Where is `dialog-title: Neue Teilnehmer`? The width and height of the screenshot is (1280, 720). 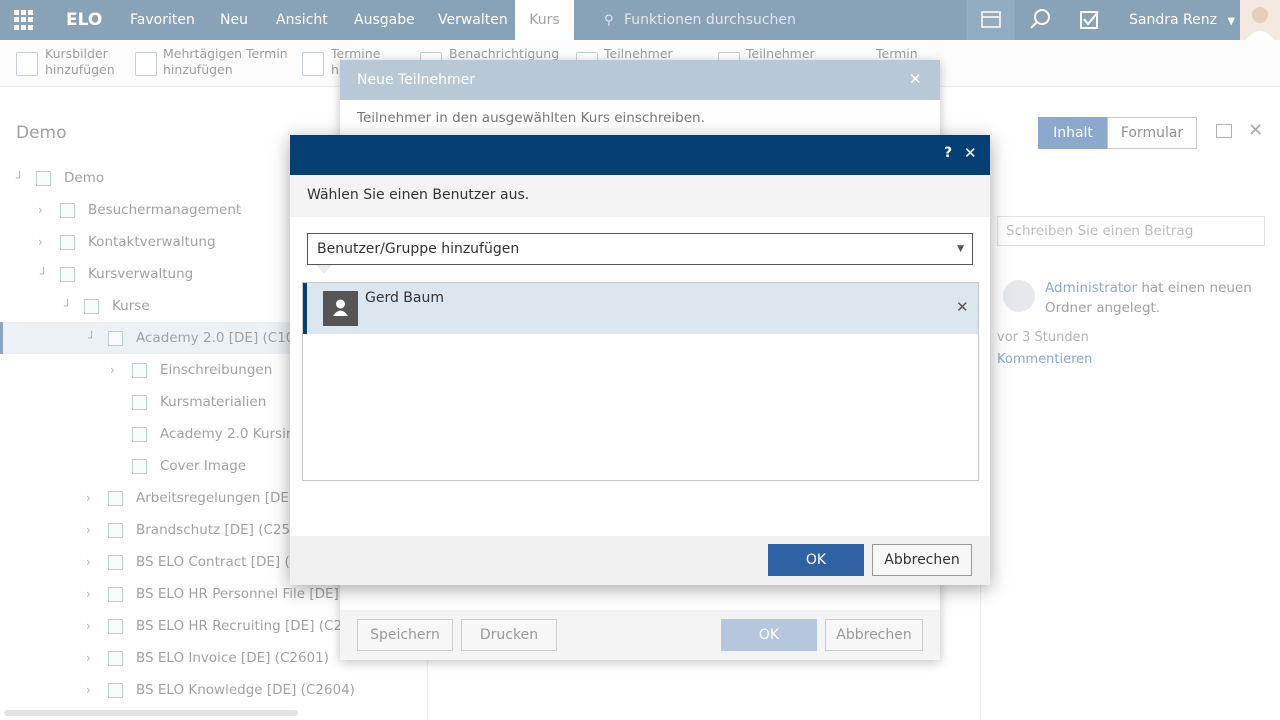 dialog-title: Neue Teilnehmer is located at coordinates (640, 80).